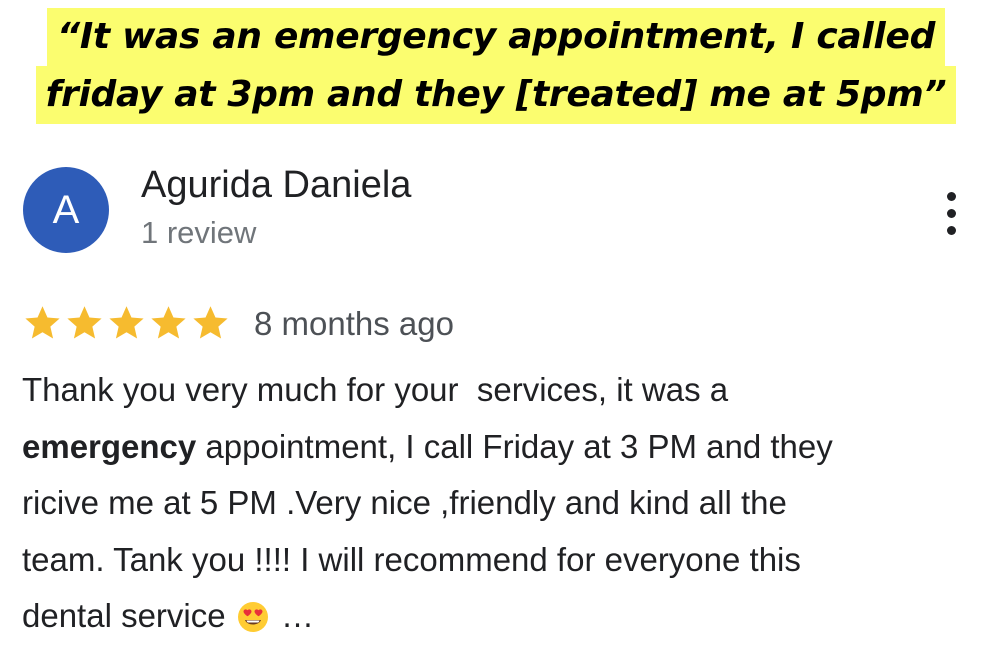 Image resolution: width=992 pixels, height=651 pixels. Describe the element at coordinates (276, 185) in the screenshot. I see `reviewer-name: Agurida Daniela` at that location.